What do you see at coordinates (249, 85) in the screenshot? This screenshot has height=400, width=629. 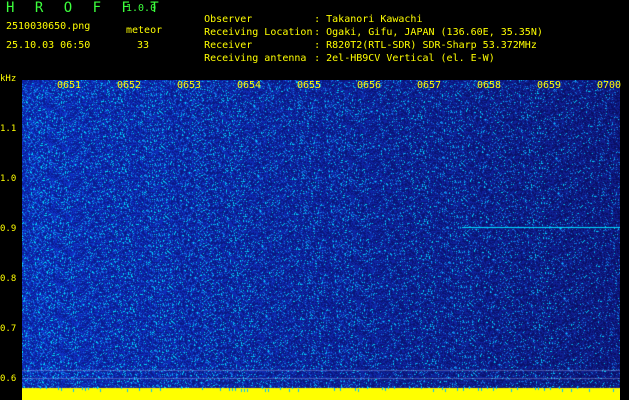 I see `x-tick-label: 0654` at bounding box center [249, 85].